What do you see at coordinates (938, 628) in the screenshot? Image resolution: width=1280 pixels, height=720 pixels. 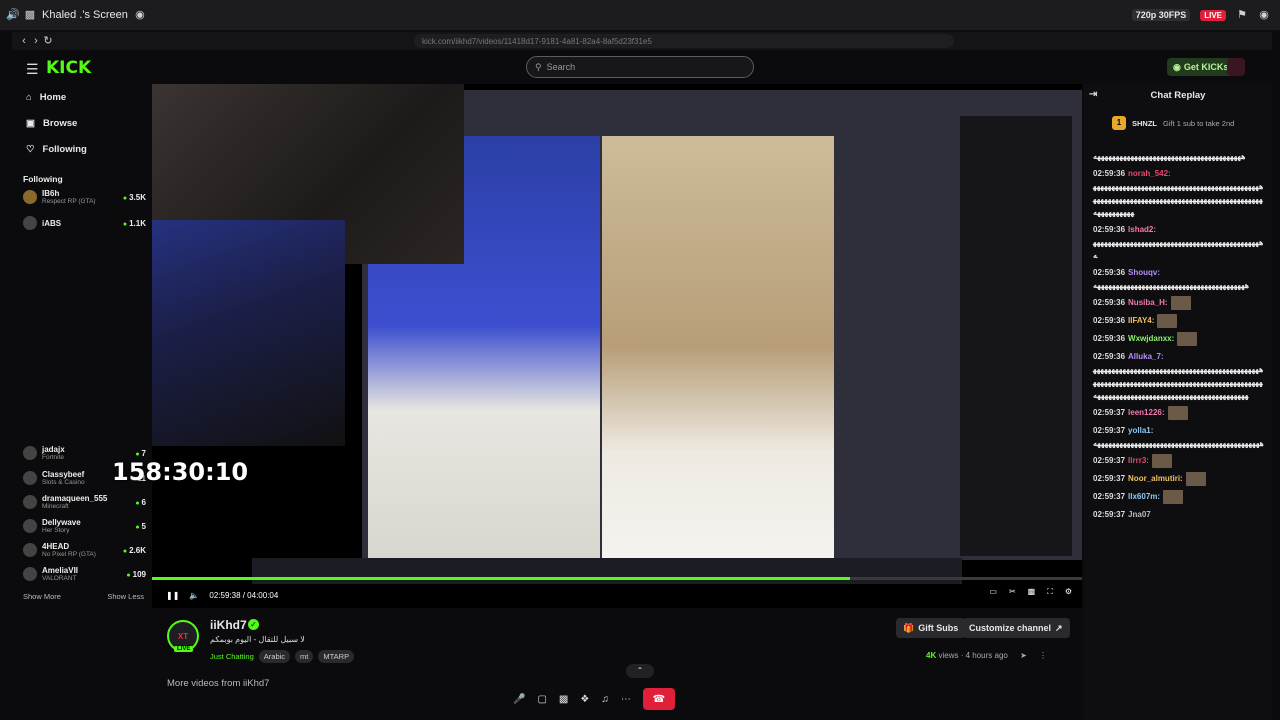 I see `gift-subs-label: Gift Subs` at bounding box center [938, 628].